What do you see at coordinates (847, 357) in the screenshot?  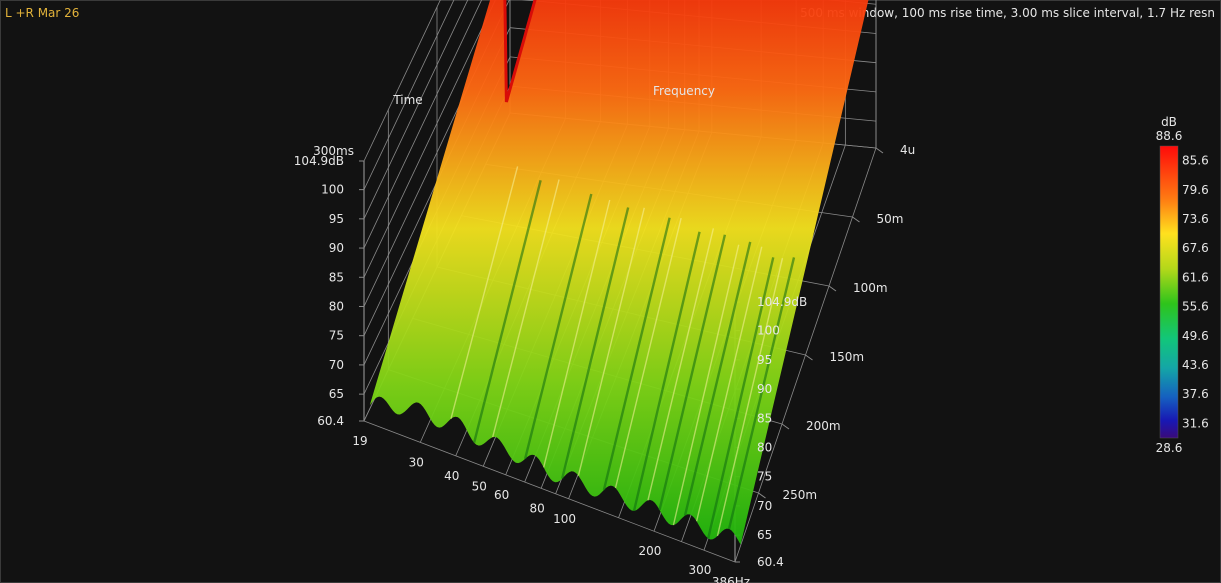 I see `time-tick-label: 150m` at bounding box center [847, 357].